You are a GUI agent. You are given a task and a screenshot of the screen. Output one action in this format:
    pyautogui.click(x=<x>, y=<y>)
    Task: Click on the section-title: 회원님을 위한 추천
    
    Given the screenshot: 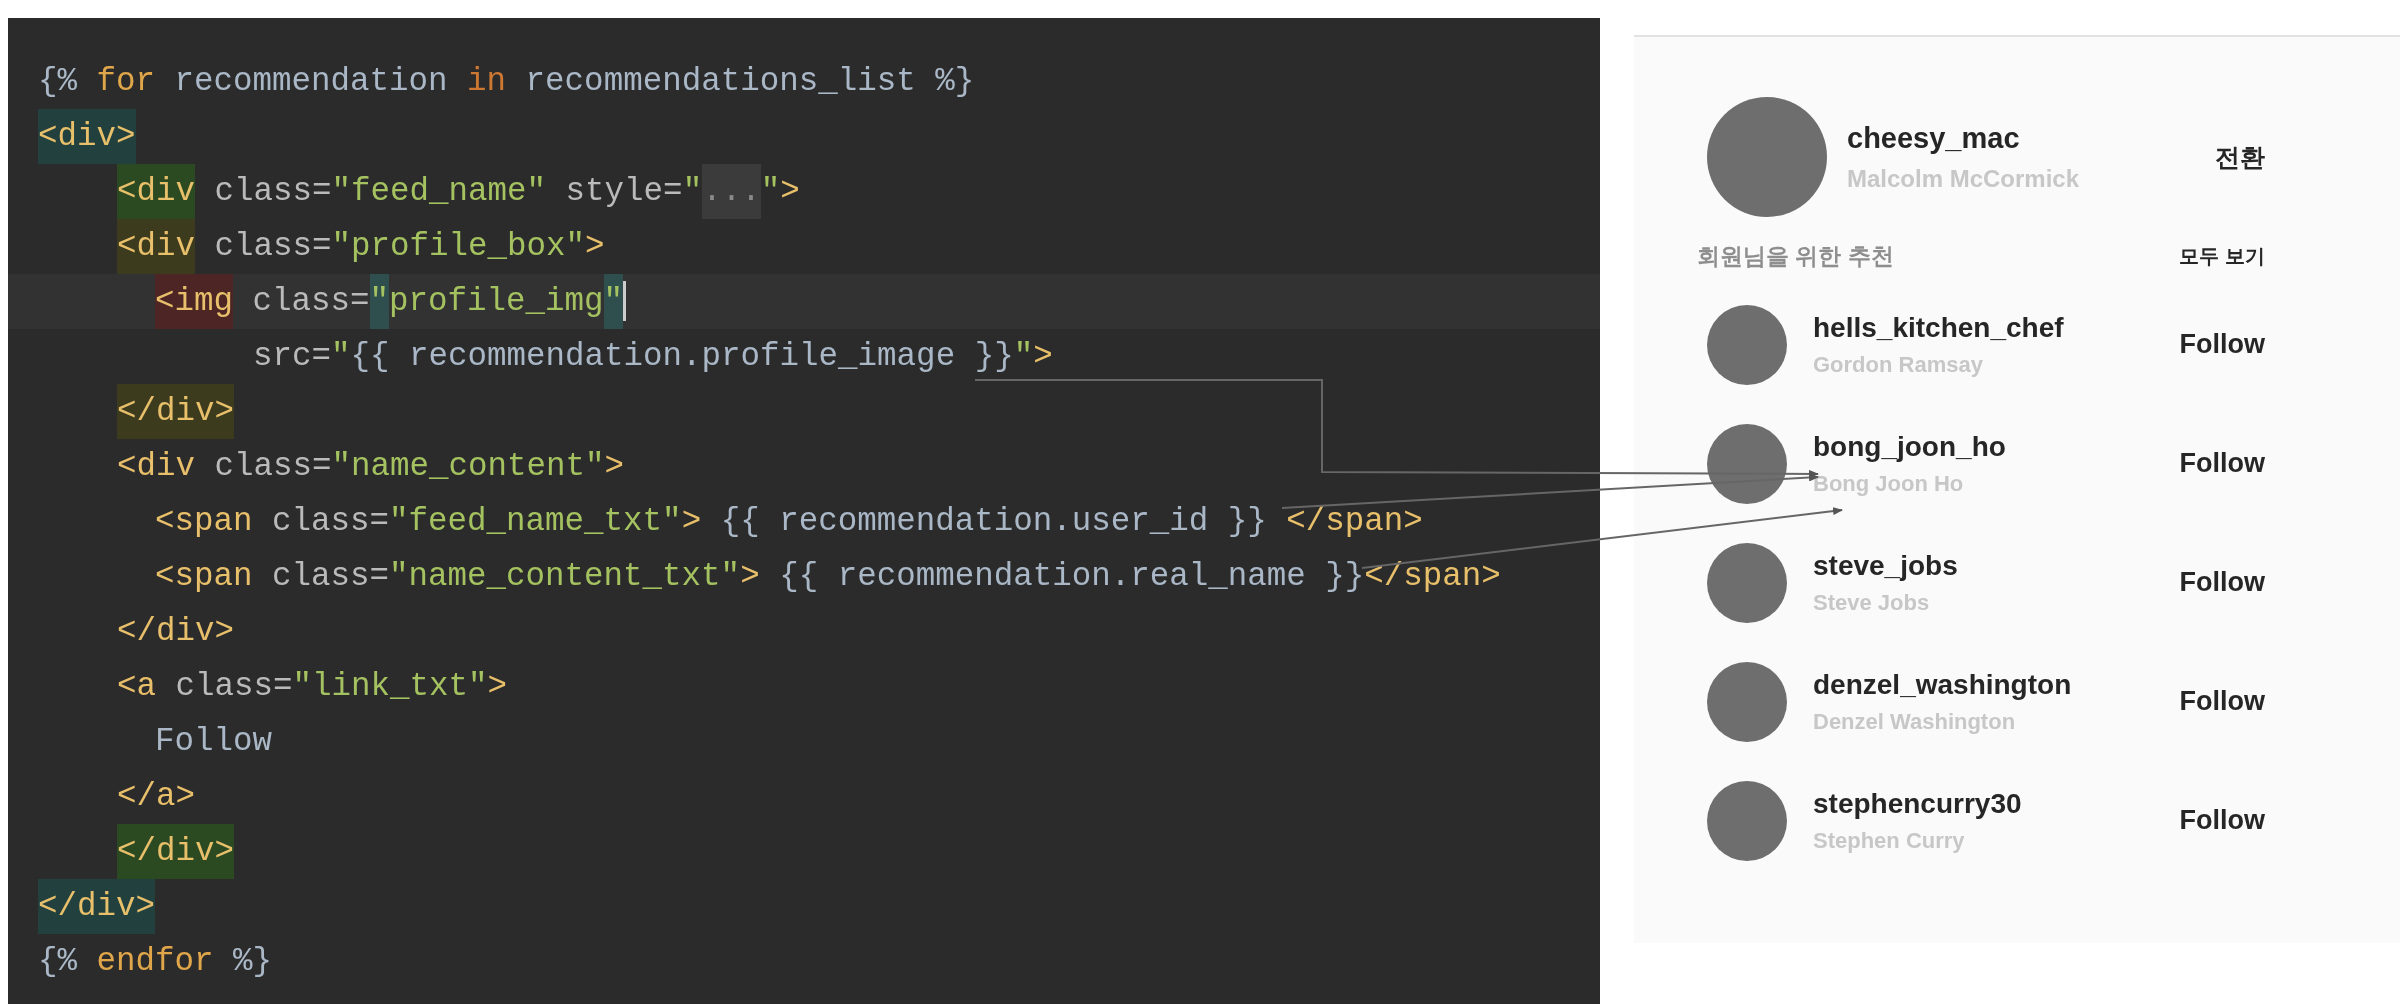 What is the action you would take?
    pyautogui.click(x=1795, y=256)
    